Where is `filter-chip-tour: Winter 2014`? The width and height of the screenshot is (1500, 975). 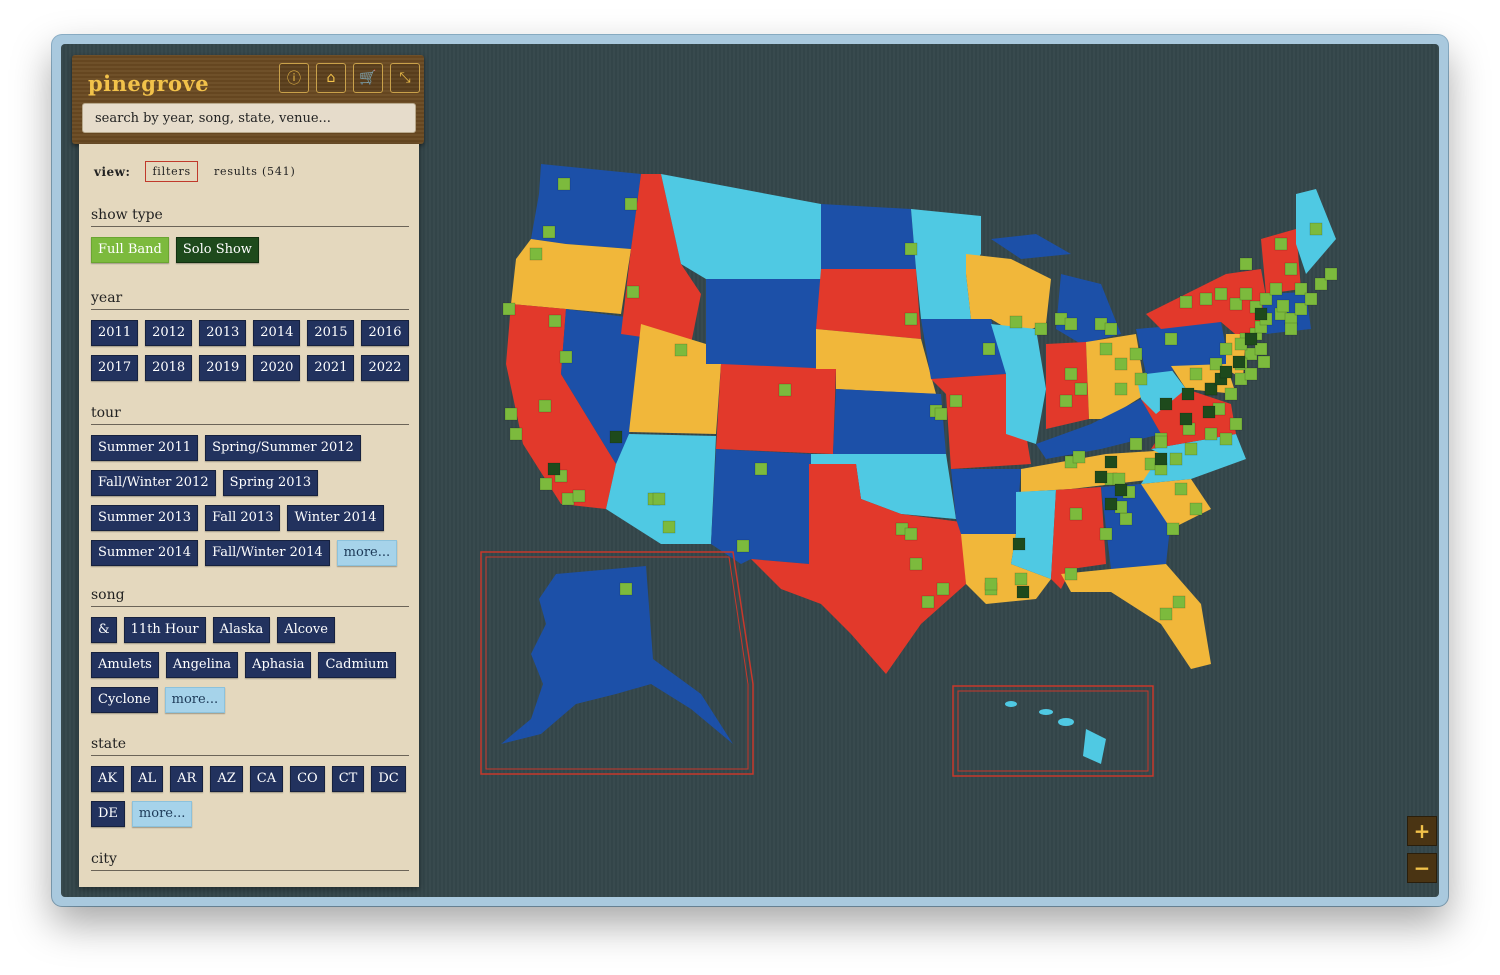
filter-chip-tour: Winter 2014 is located at coordinates (335, 518).